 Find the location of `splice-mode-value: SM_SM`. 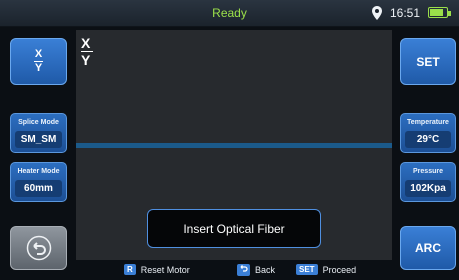

splice-mode-value: SM_SM is located at coordinates (38, 139).